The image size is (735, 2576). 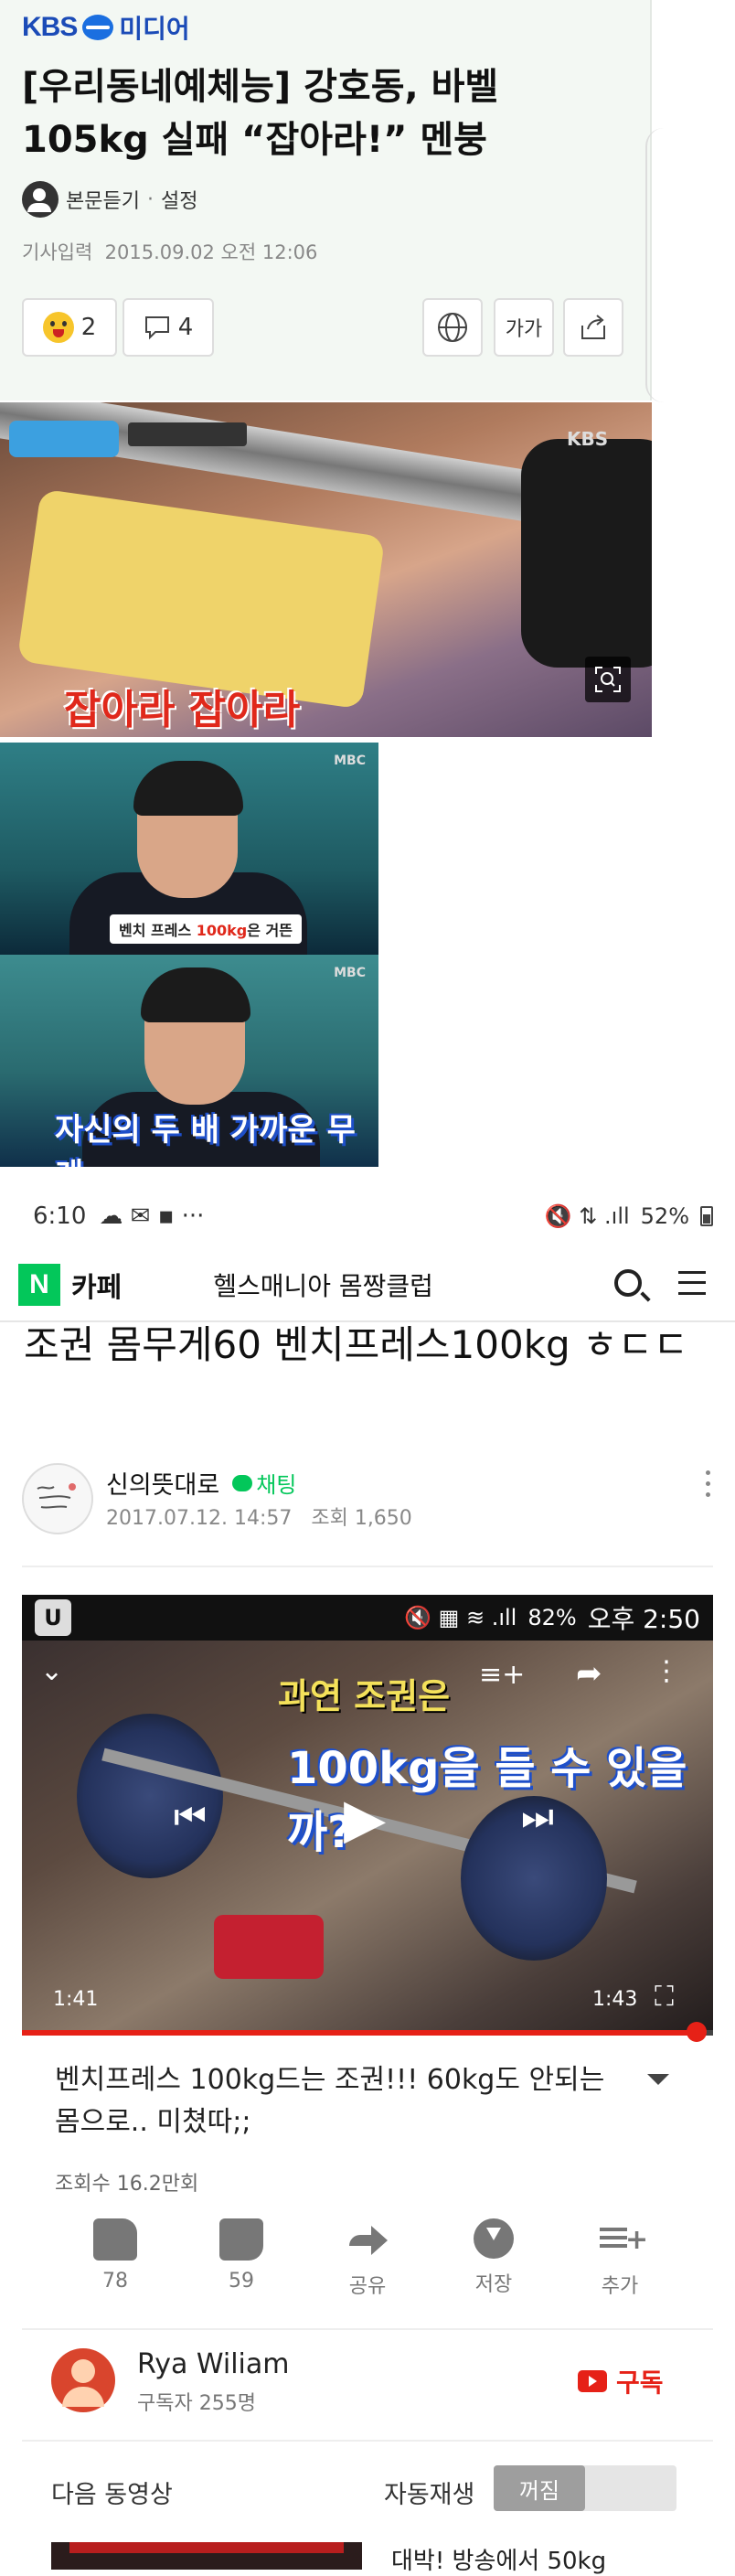 I want to click on club-name: 헬스매니아 몸짱클럽, so click(x=323, y=1285).